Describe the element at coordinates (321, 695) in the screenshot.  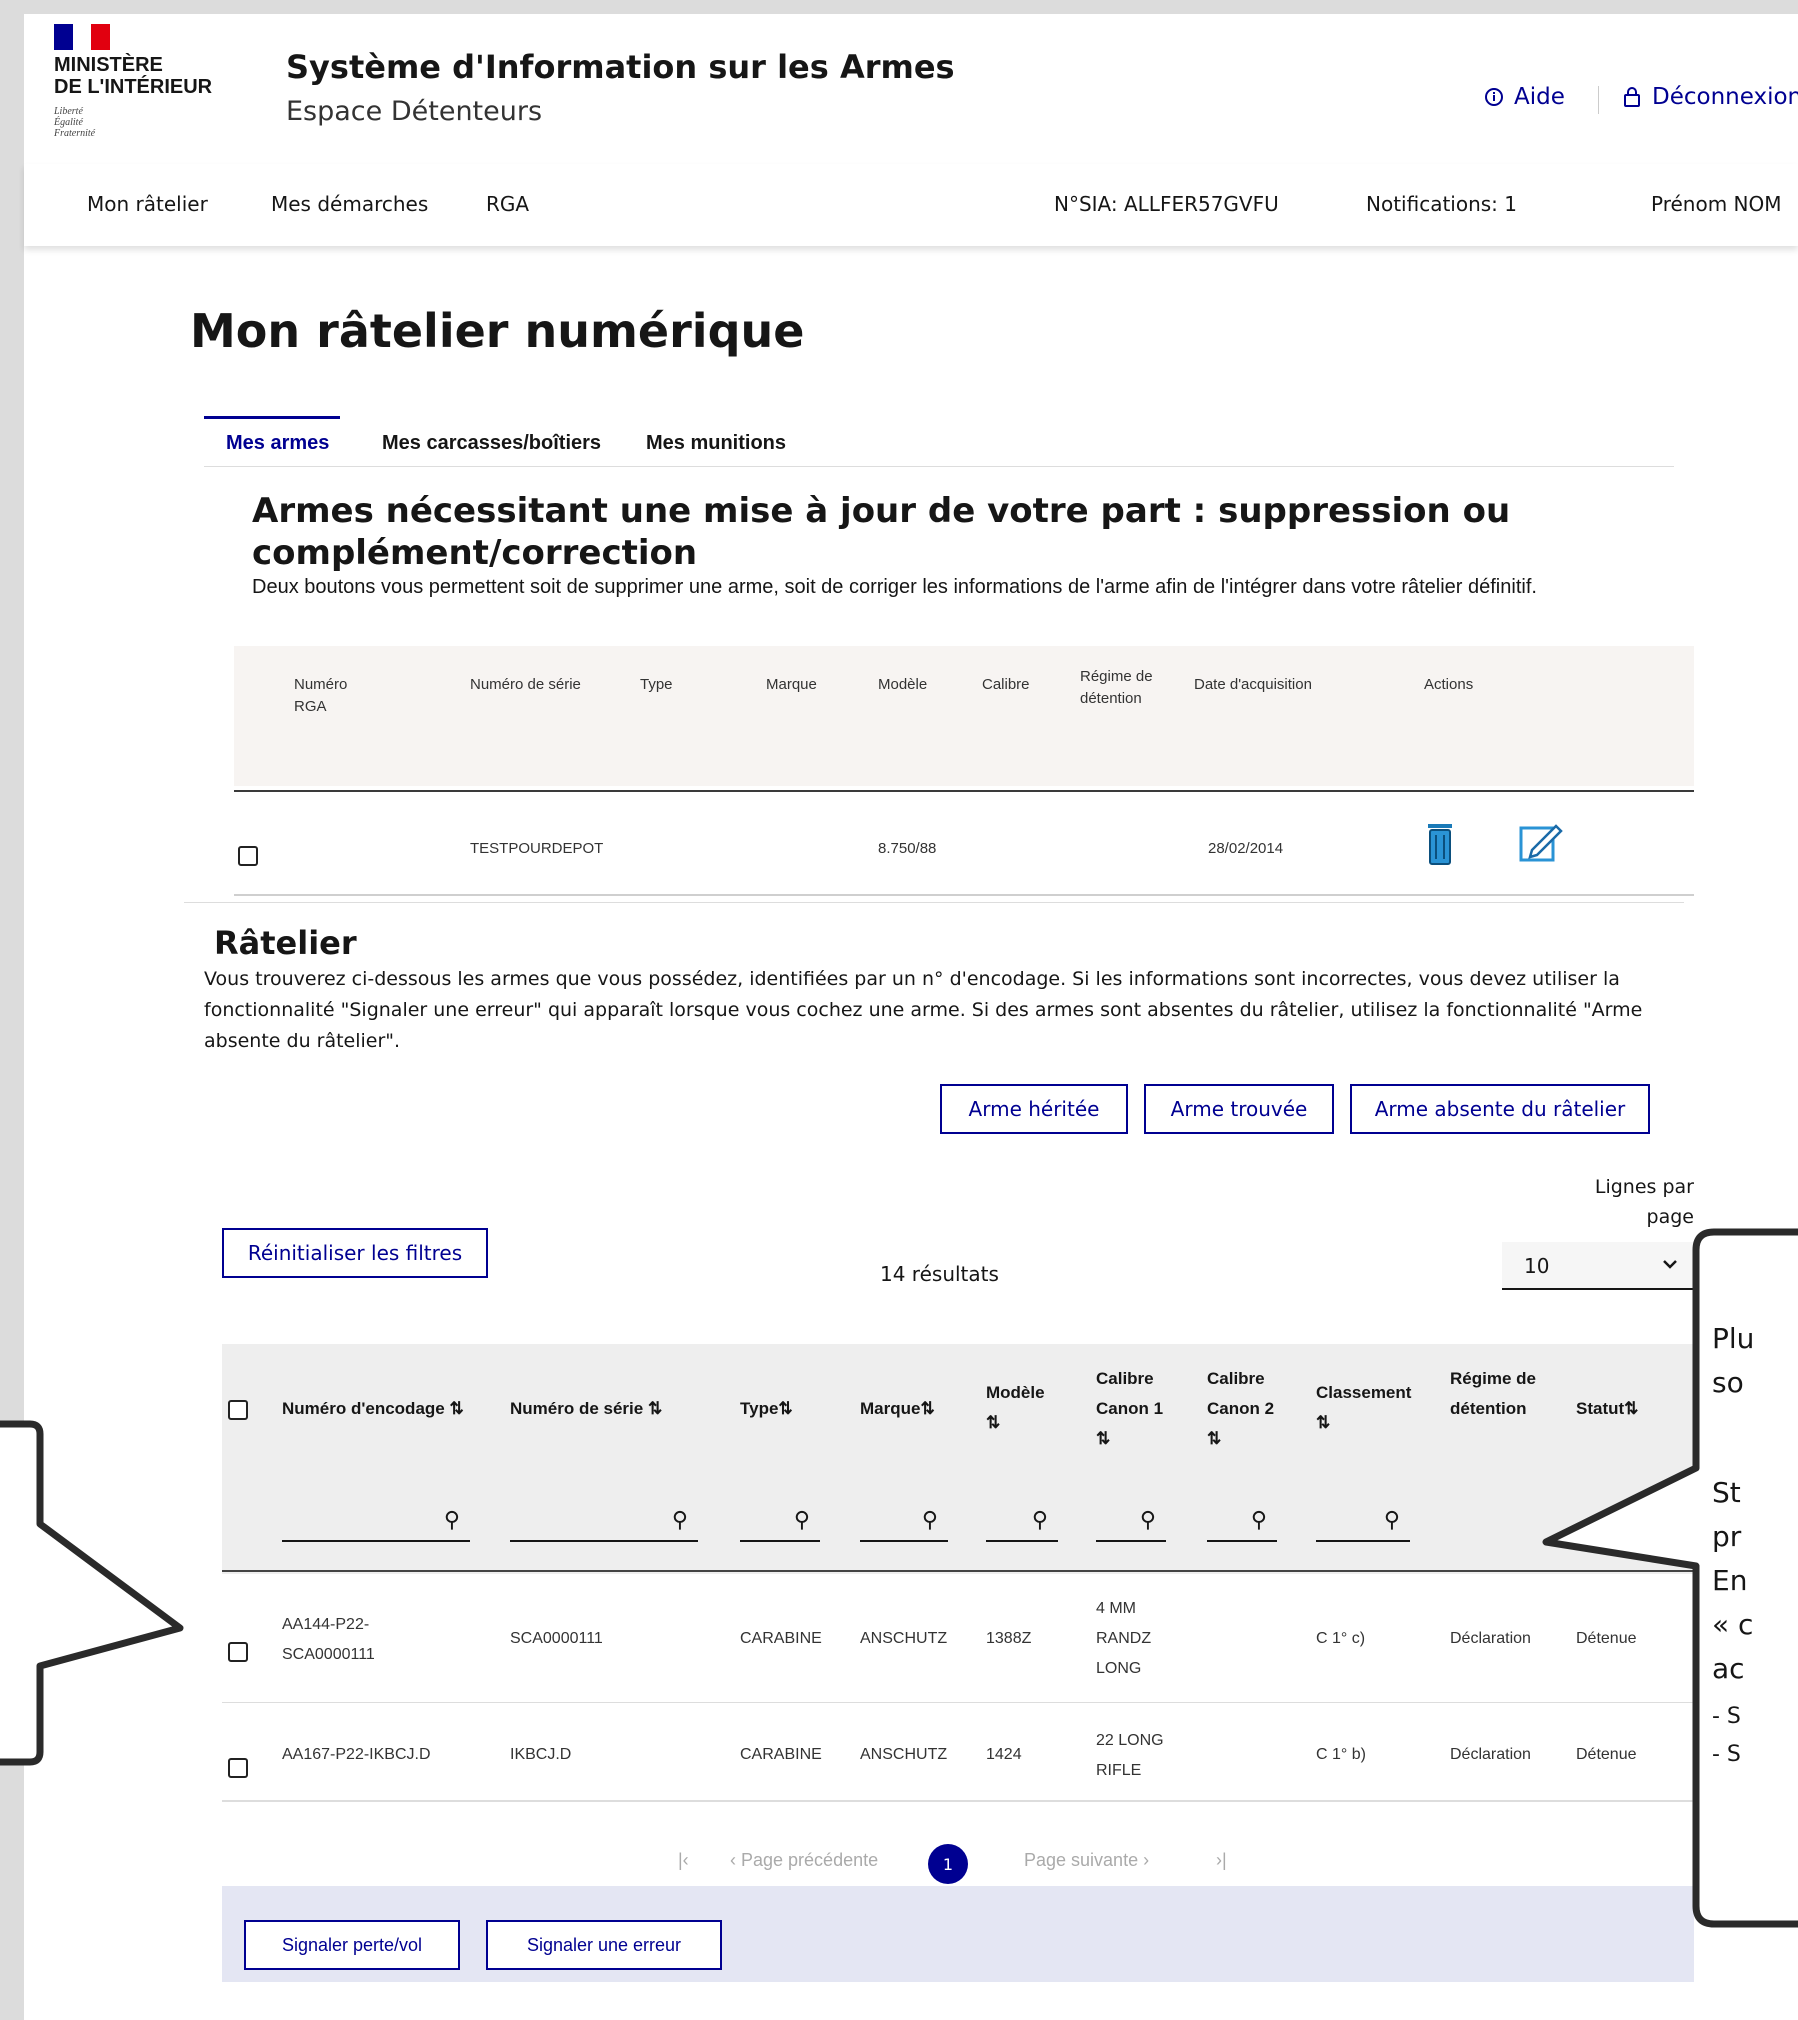
I see `col-numero-rga: Numéro RGA` at that location.